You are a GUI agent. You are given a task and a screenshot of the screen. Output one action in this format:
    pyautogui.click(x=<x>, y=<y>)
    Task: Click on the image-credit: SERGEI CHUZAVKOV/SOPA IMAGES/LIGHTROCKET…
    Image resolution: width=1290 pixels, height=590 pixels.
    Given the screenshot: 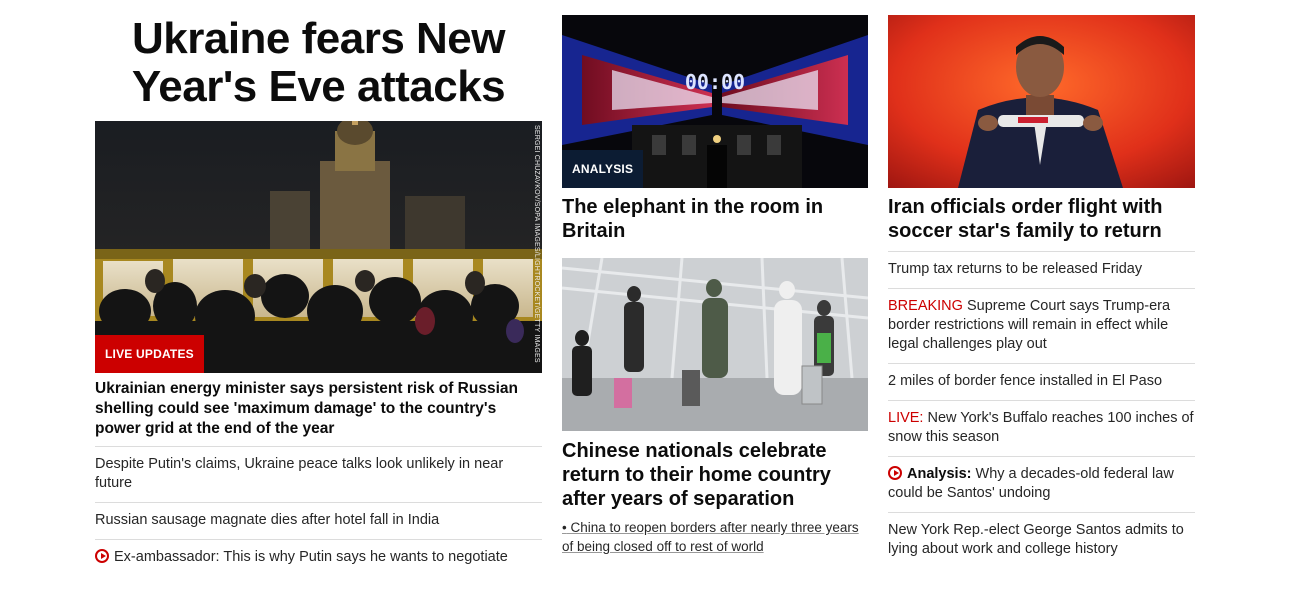 What is the action you would take?
    pyautogui.click(x=536, y=244)
    